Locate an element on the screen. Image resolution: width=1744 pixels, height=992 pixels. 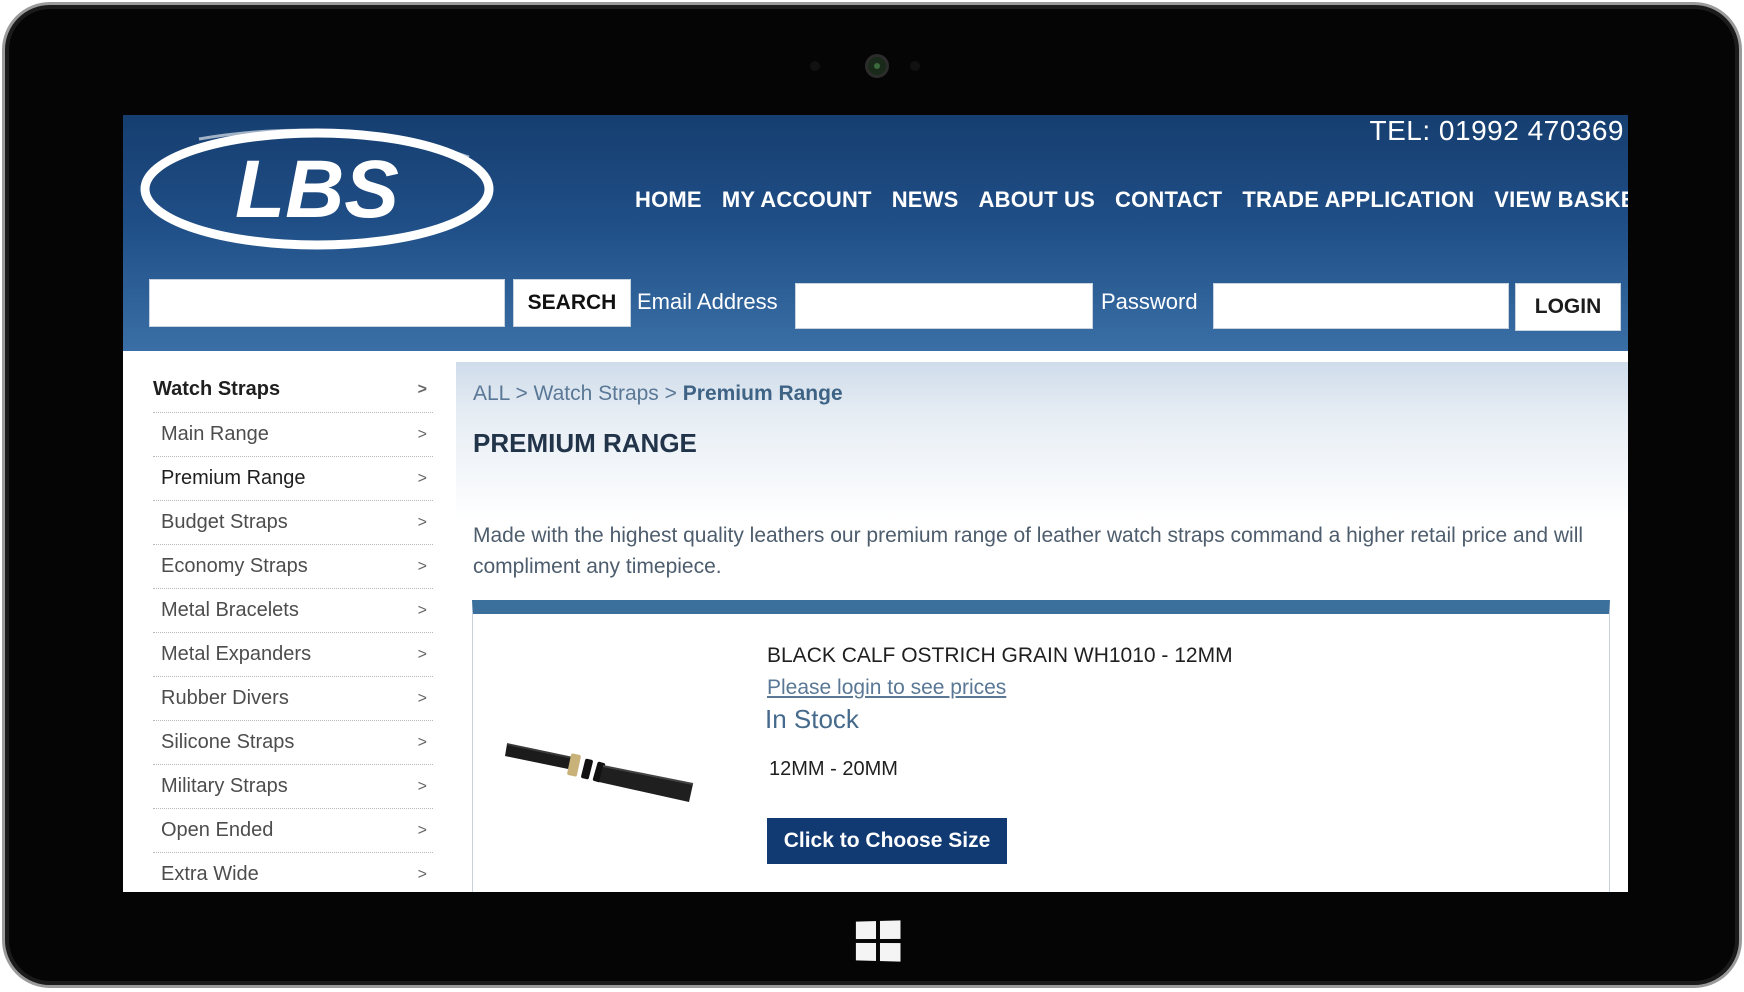
nav-trade-application: TRADE APPLICATION is located at coordinates (1358, 200).